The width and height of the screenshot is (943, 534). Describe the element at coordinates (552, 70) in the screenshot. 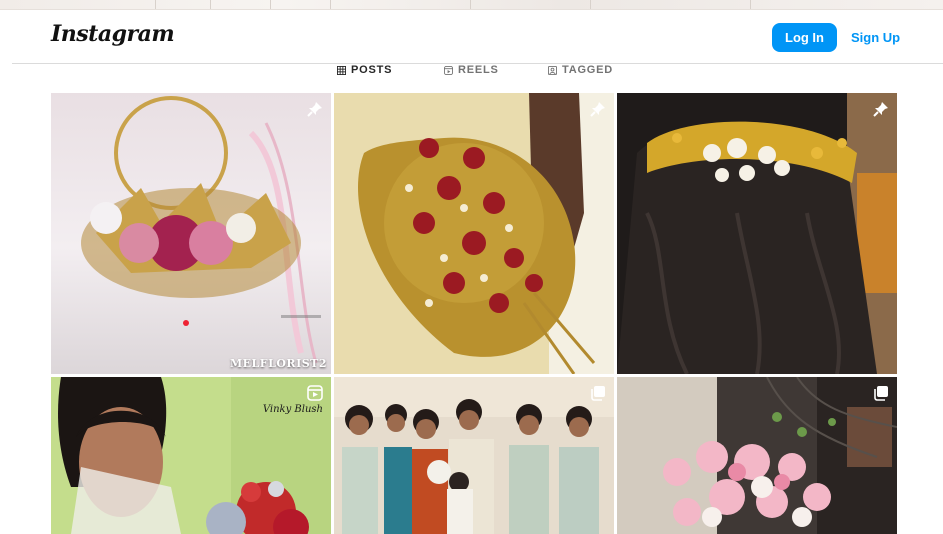

I see `tagged-icon` at that location.